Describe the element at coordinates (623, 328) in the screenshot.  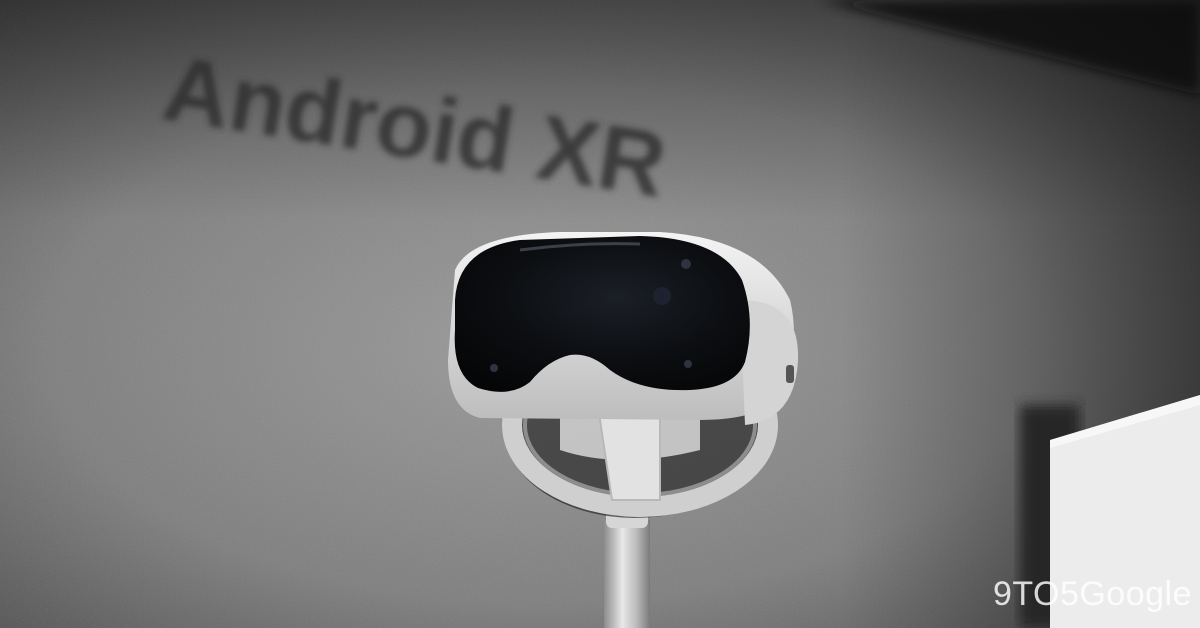
I see `headset` at that location.